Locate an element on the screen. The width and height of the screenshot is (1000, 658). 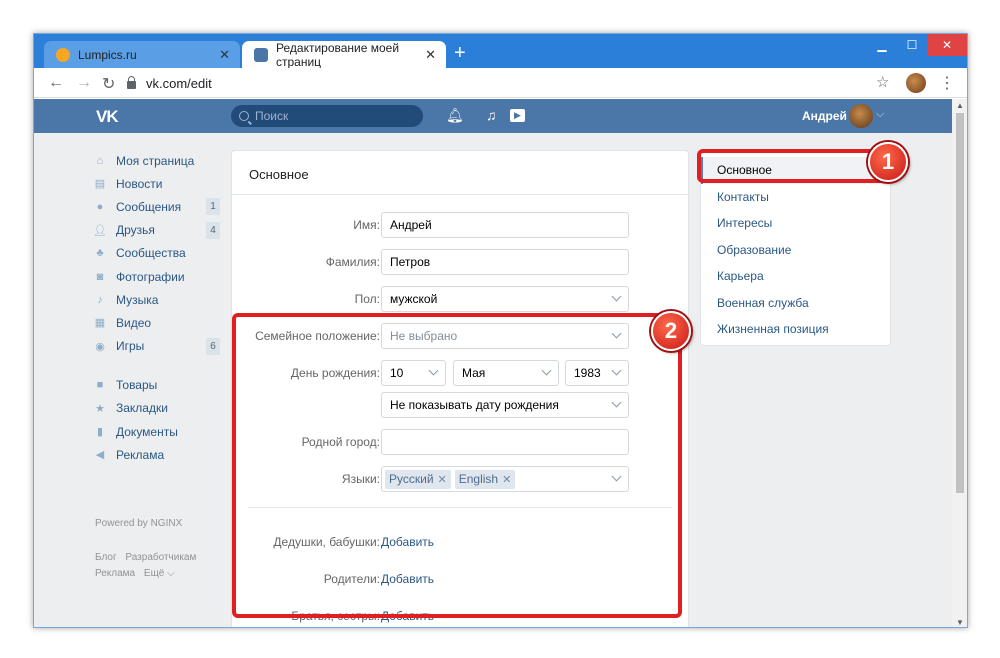
tab-lumpics: Lumpics.ru ✕ is located at coordinates (142, 54).